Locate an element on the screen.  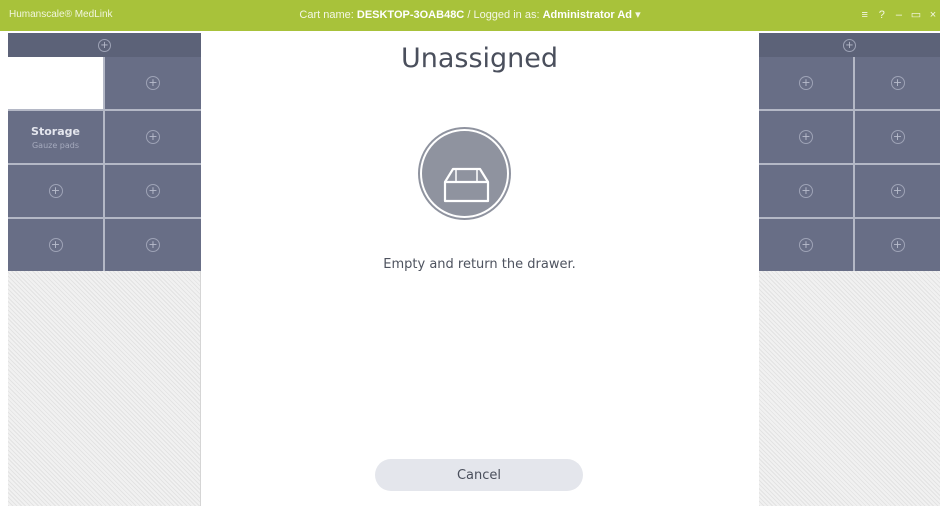
drawer-slot-storage: Storage Gauze pads is located at coordinates (55, 137).